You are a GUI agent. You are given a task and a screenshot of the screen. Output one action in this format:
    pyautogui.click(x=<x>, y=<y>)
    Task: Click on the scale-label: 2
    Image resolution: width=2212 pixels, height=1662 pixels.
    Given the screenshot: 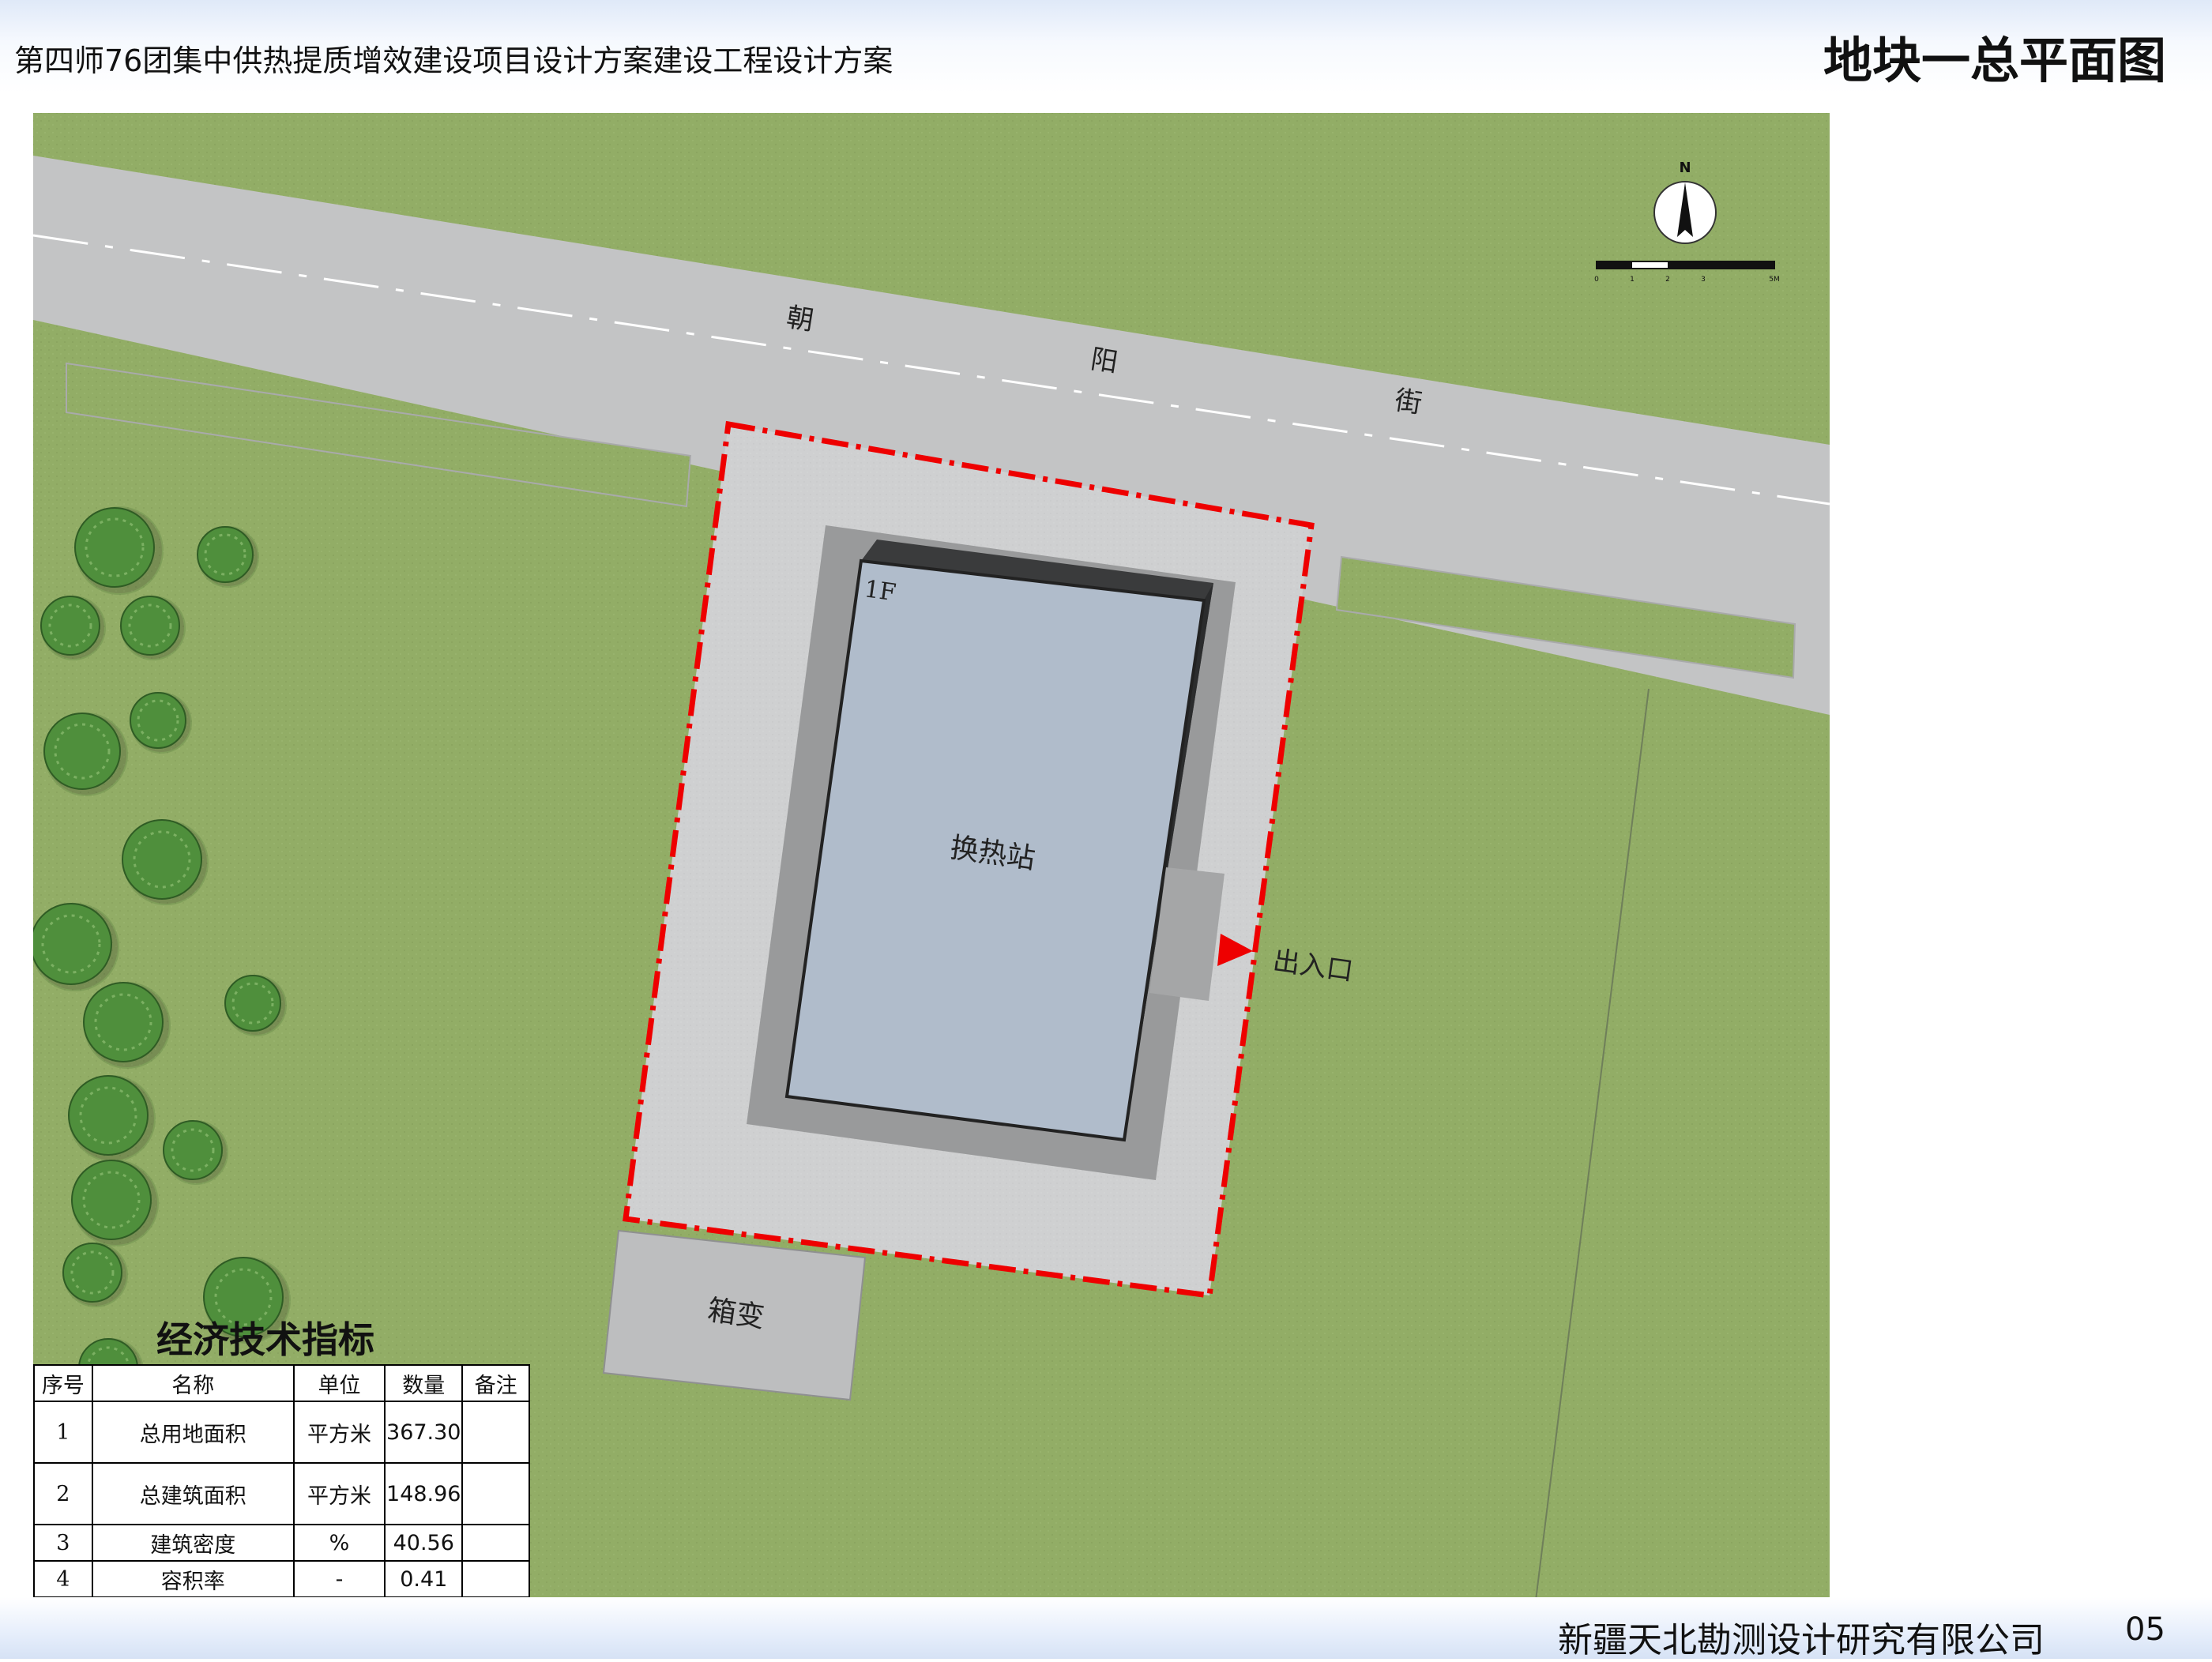 What is the action you would take?
    pyautogui.click(x=1667, y=280)
    